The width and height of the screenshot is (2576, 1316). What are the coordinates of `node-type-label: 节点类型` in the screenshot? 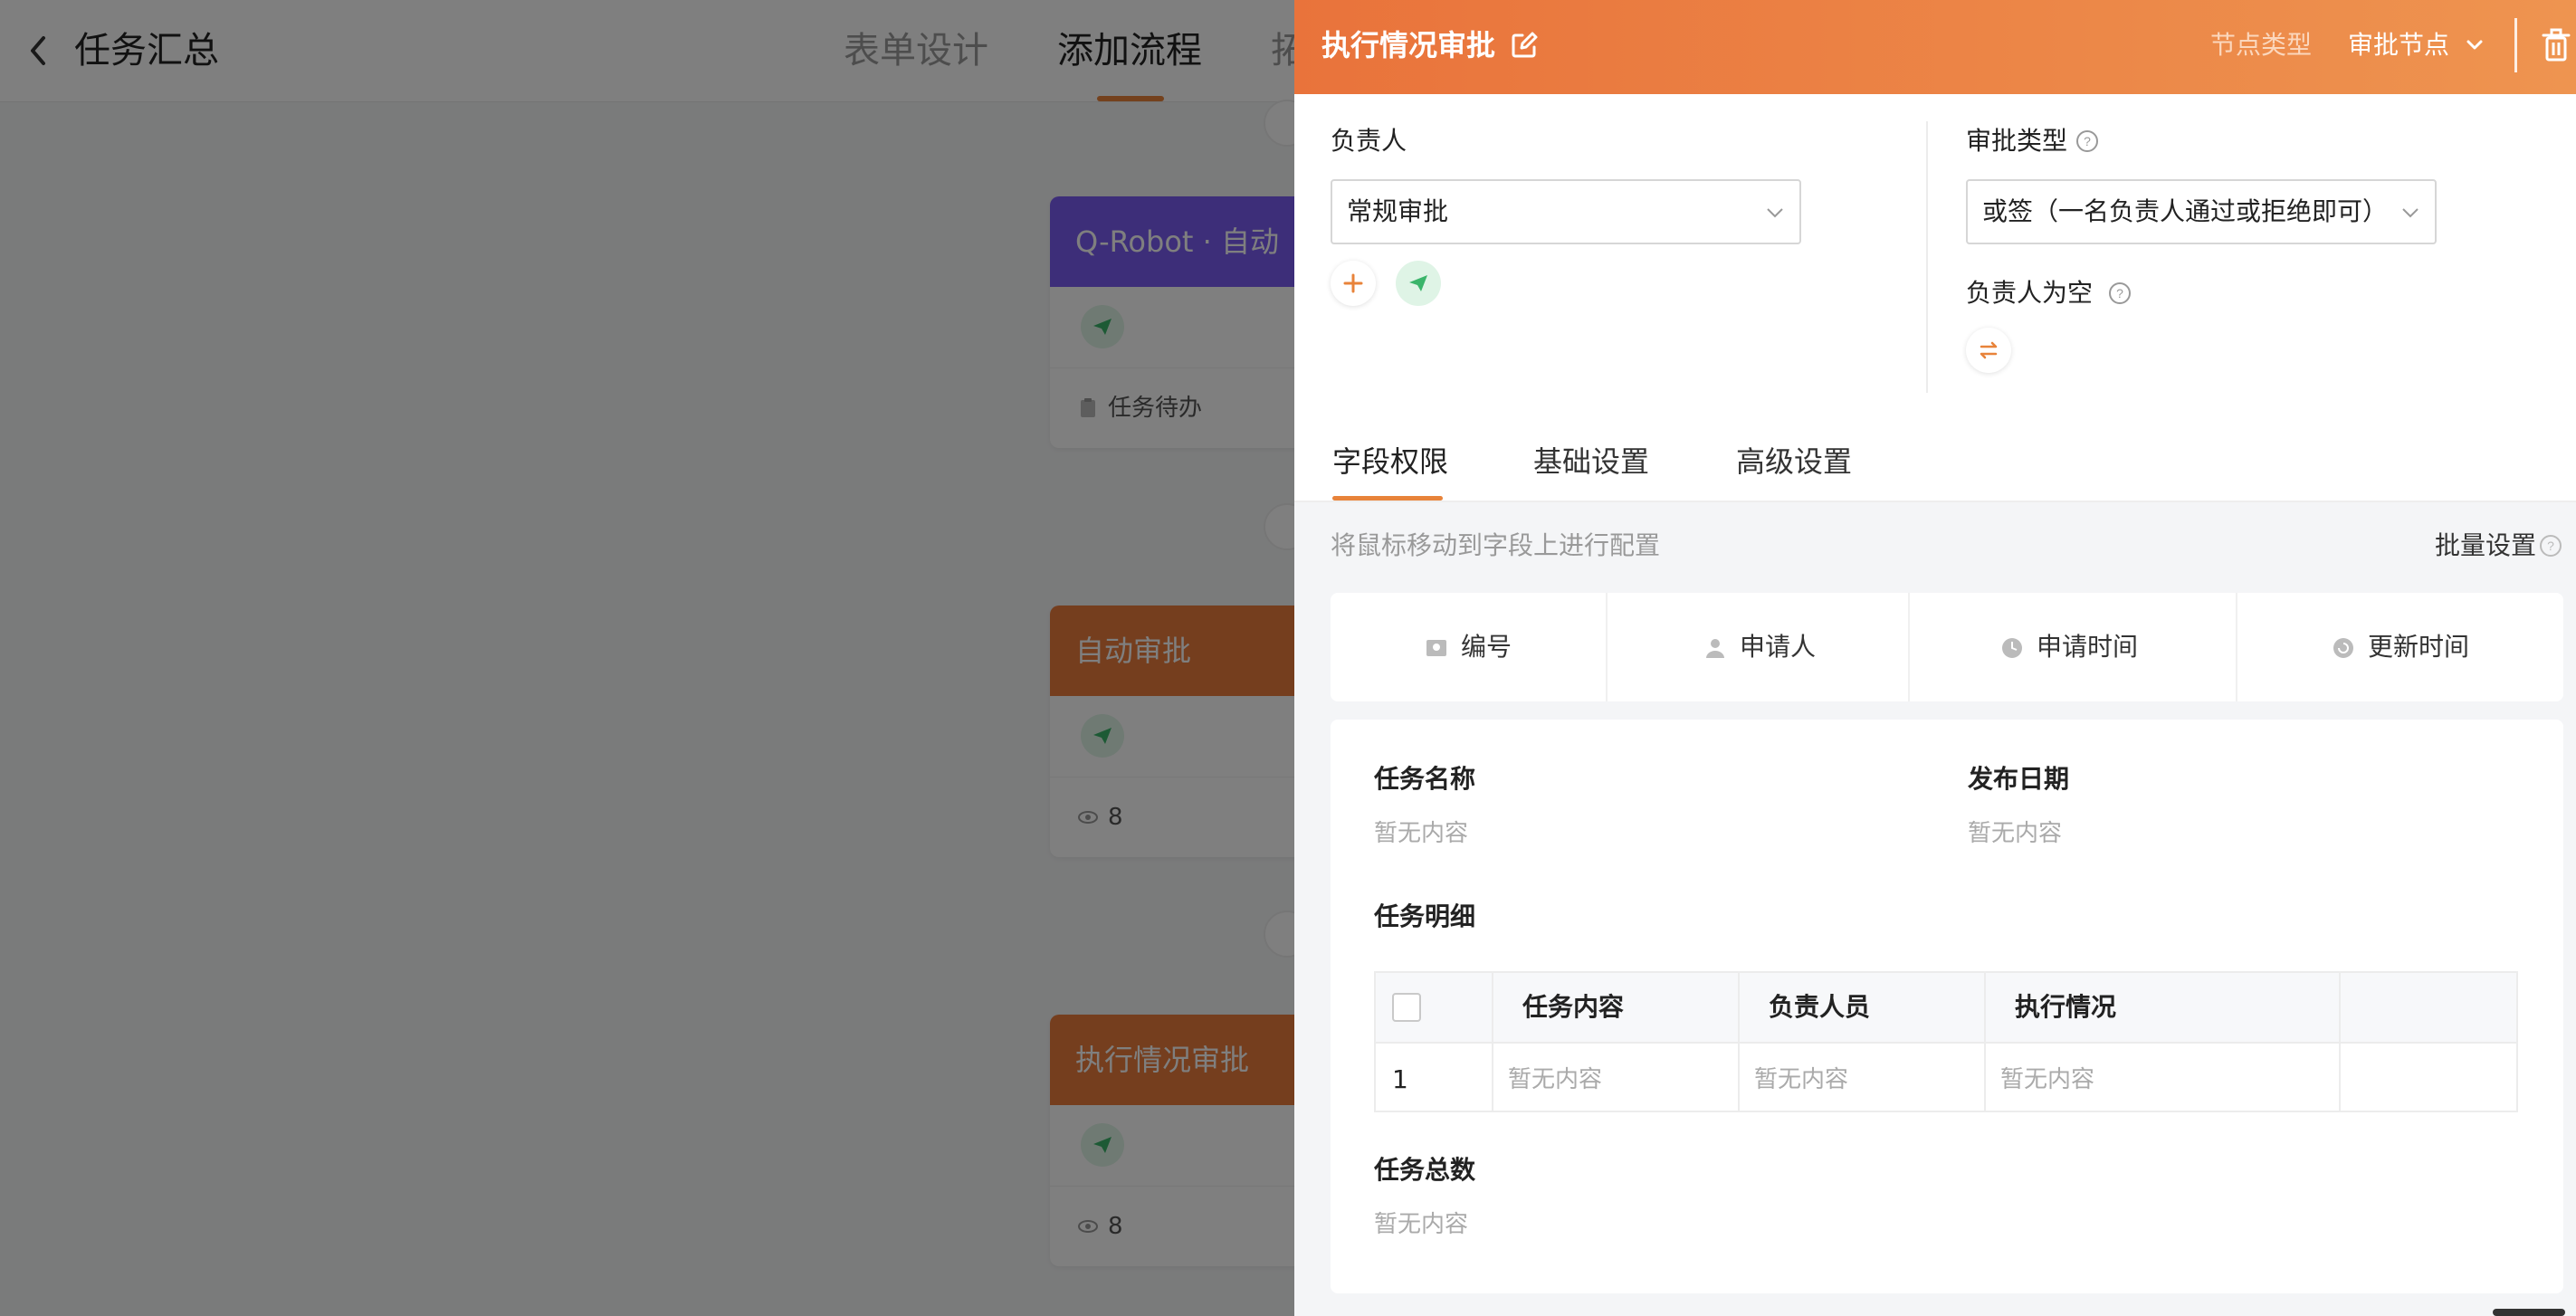 It's located at (2262, 45).